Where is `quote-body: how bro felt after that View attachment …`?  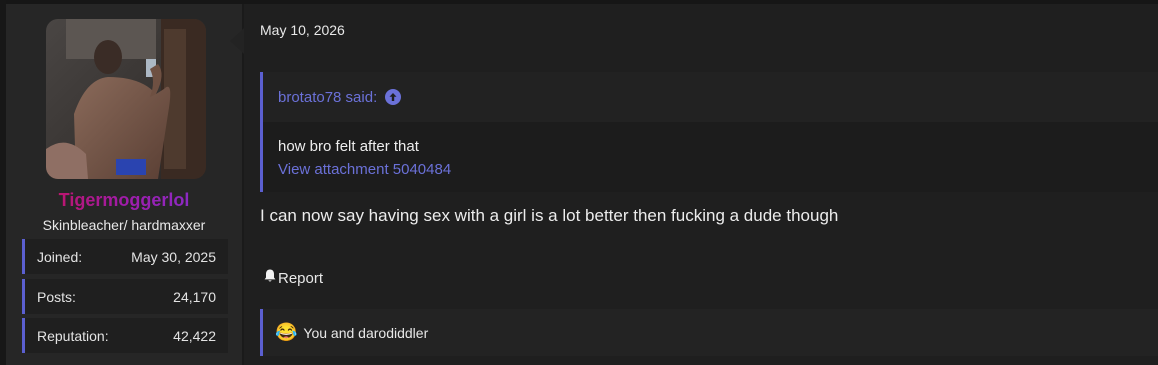 quote-body: how bro felt after that View attachment … is located at coordinates (710, 157).